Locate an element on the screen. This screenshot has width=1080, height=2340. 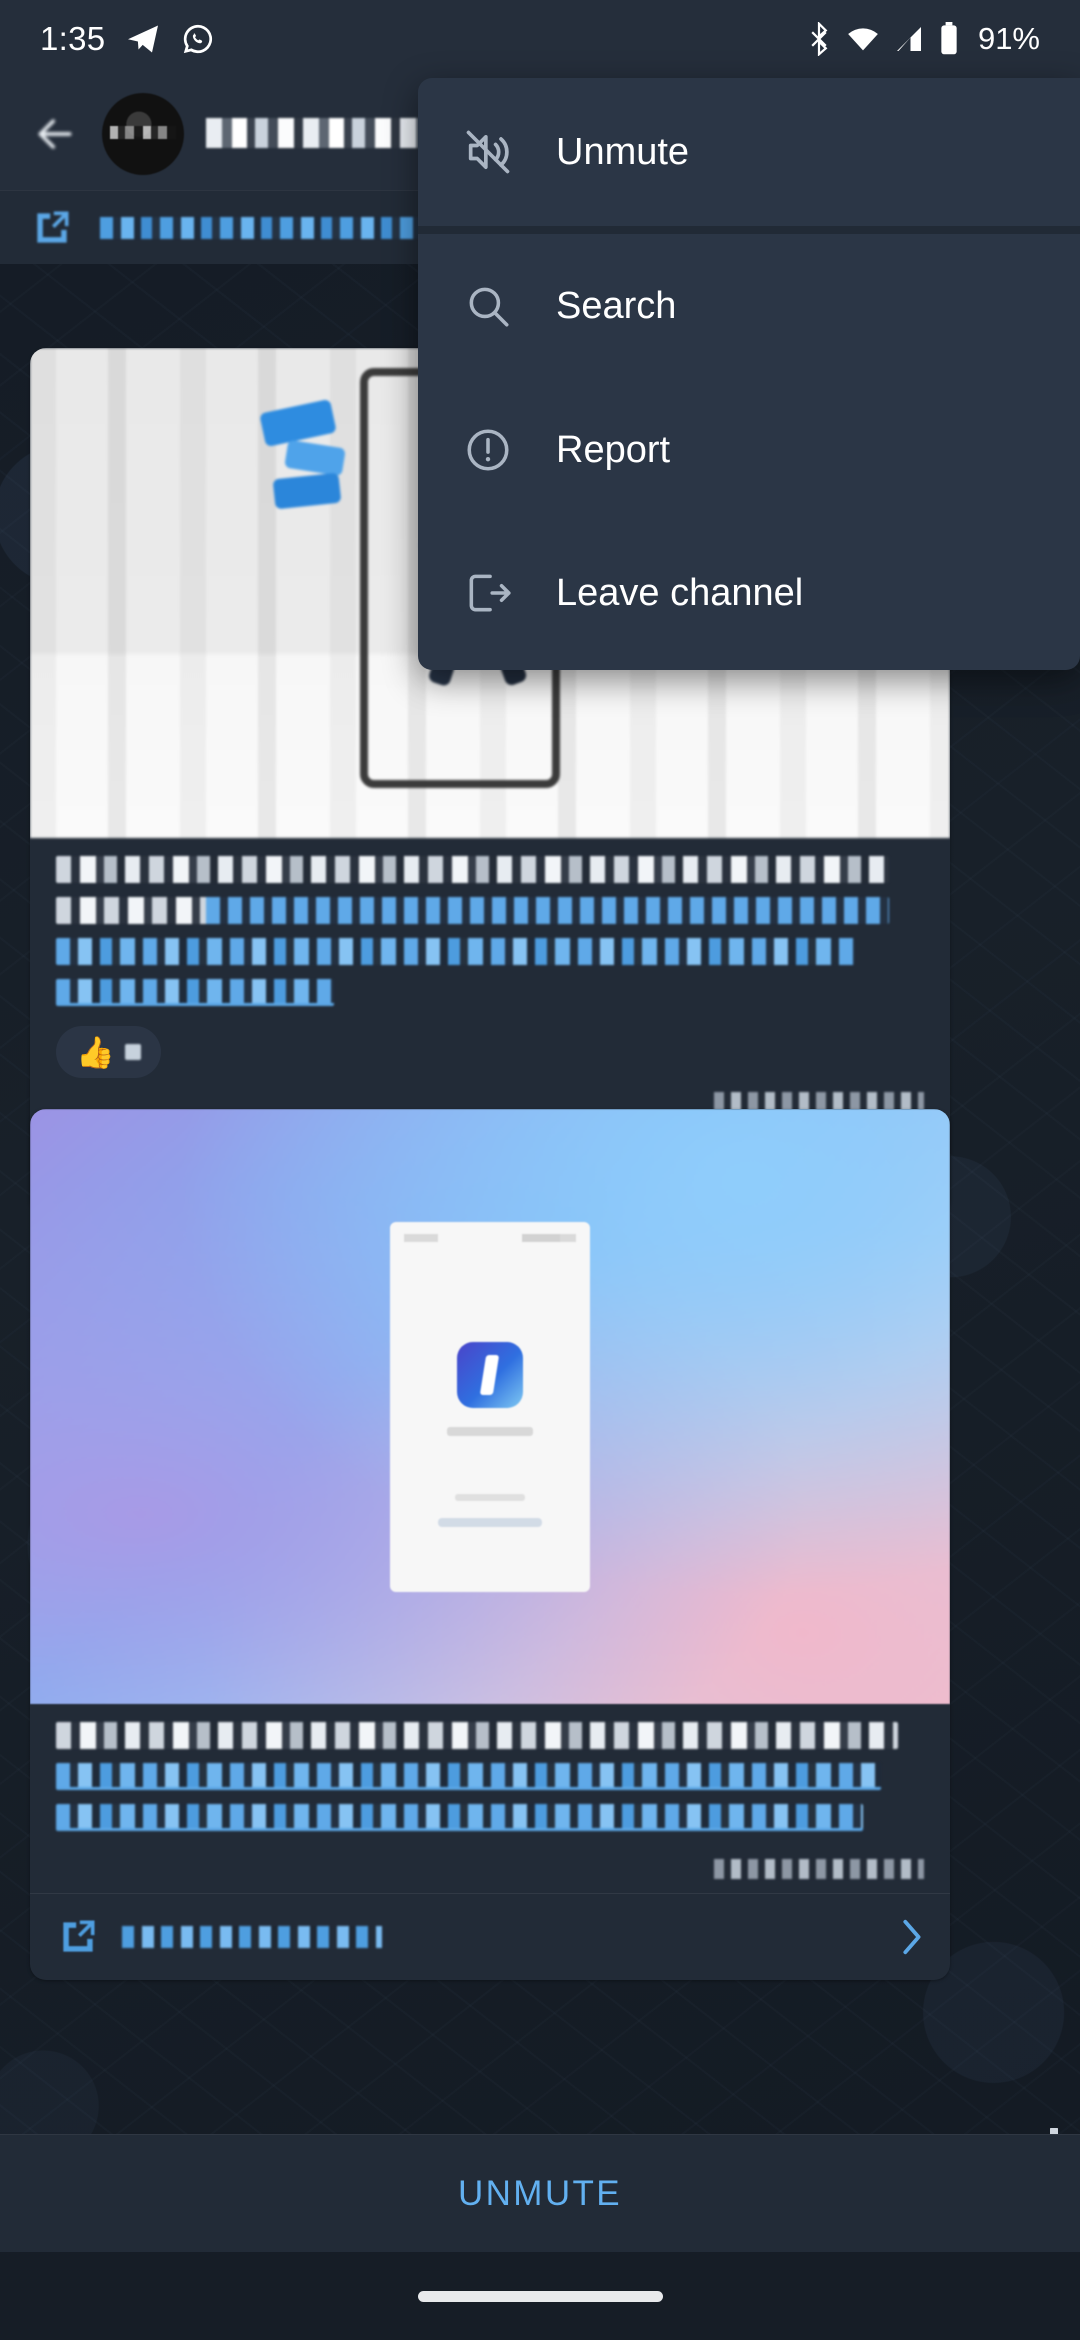
thumbs-up-icon: 👍 is located at coordinates (95, 1052).